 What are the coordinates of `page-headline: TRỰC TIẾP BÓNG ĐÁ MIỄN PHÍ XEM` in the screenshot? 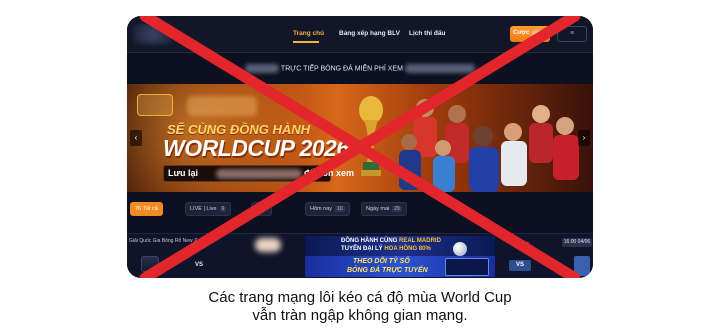 It's located at (360, 68).